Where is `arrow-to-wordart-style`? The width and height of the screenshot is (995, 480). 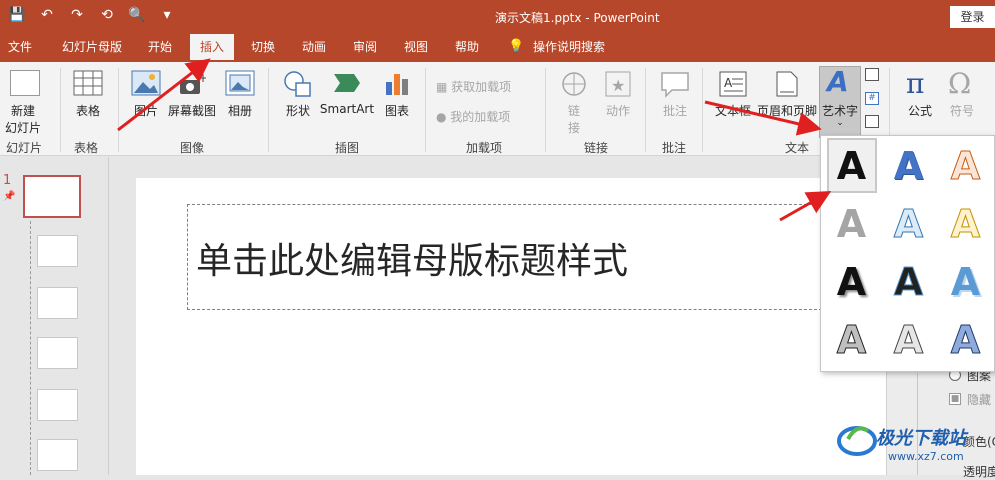
arrow-to-wordart-style is located at coordinates (805, 206).